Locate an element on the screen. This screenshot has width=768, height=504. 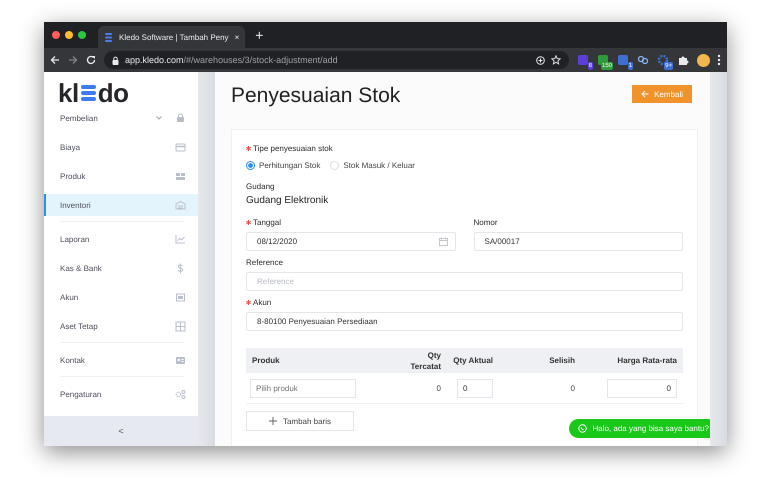
chat-icon is located at coordinates (583, 428).